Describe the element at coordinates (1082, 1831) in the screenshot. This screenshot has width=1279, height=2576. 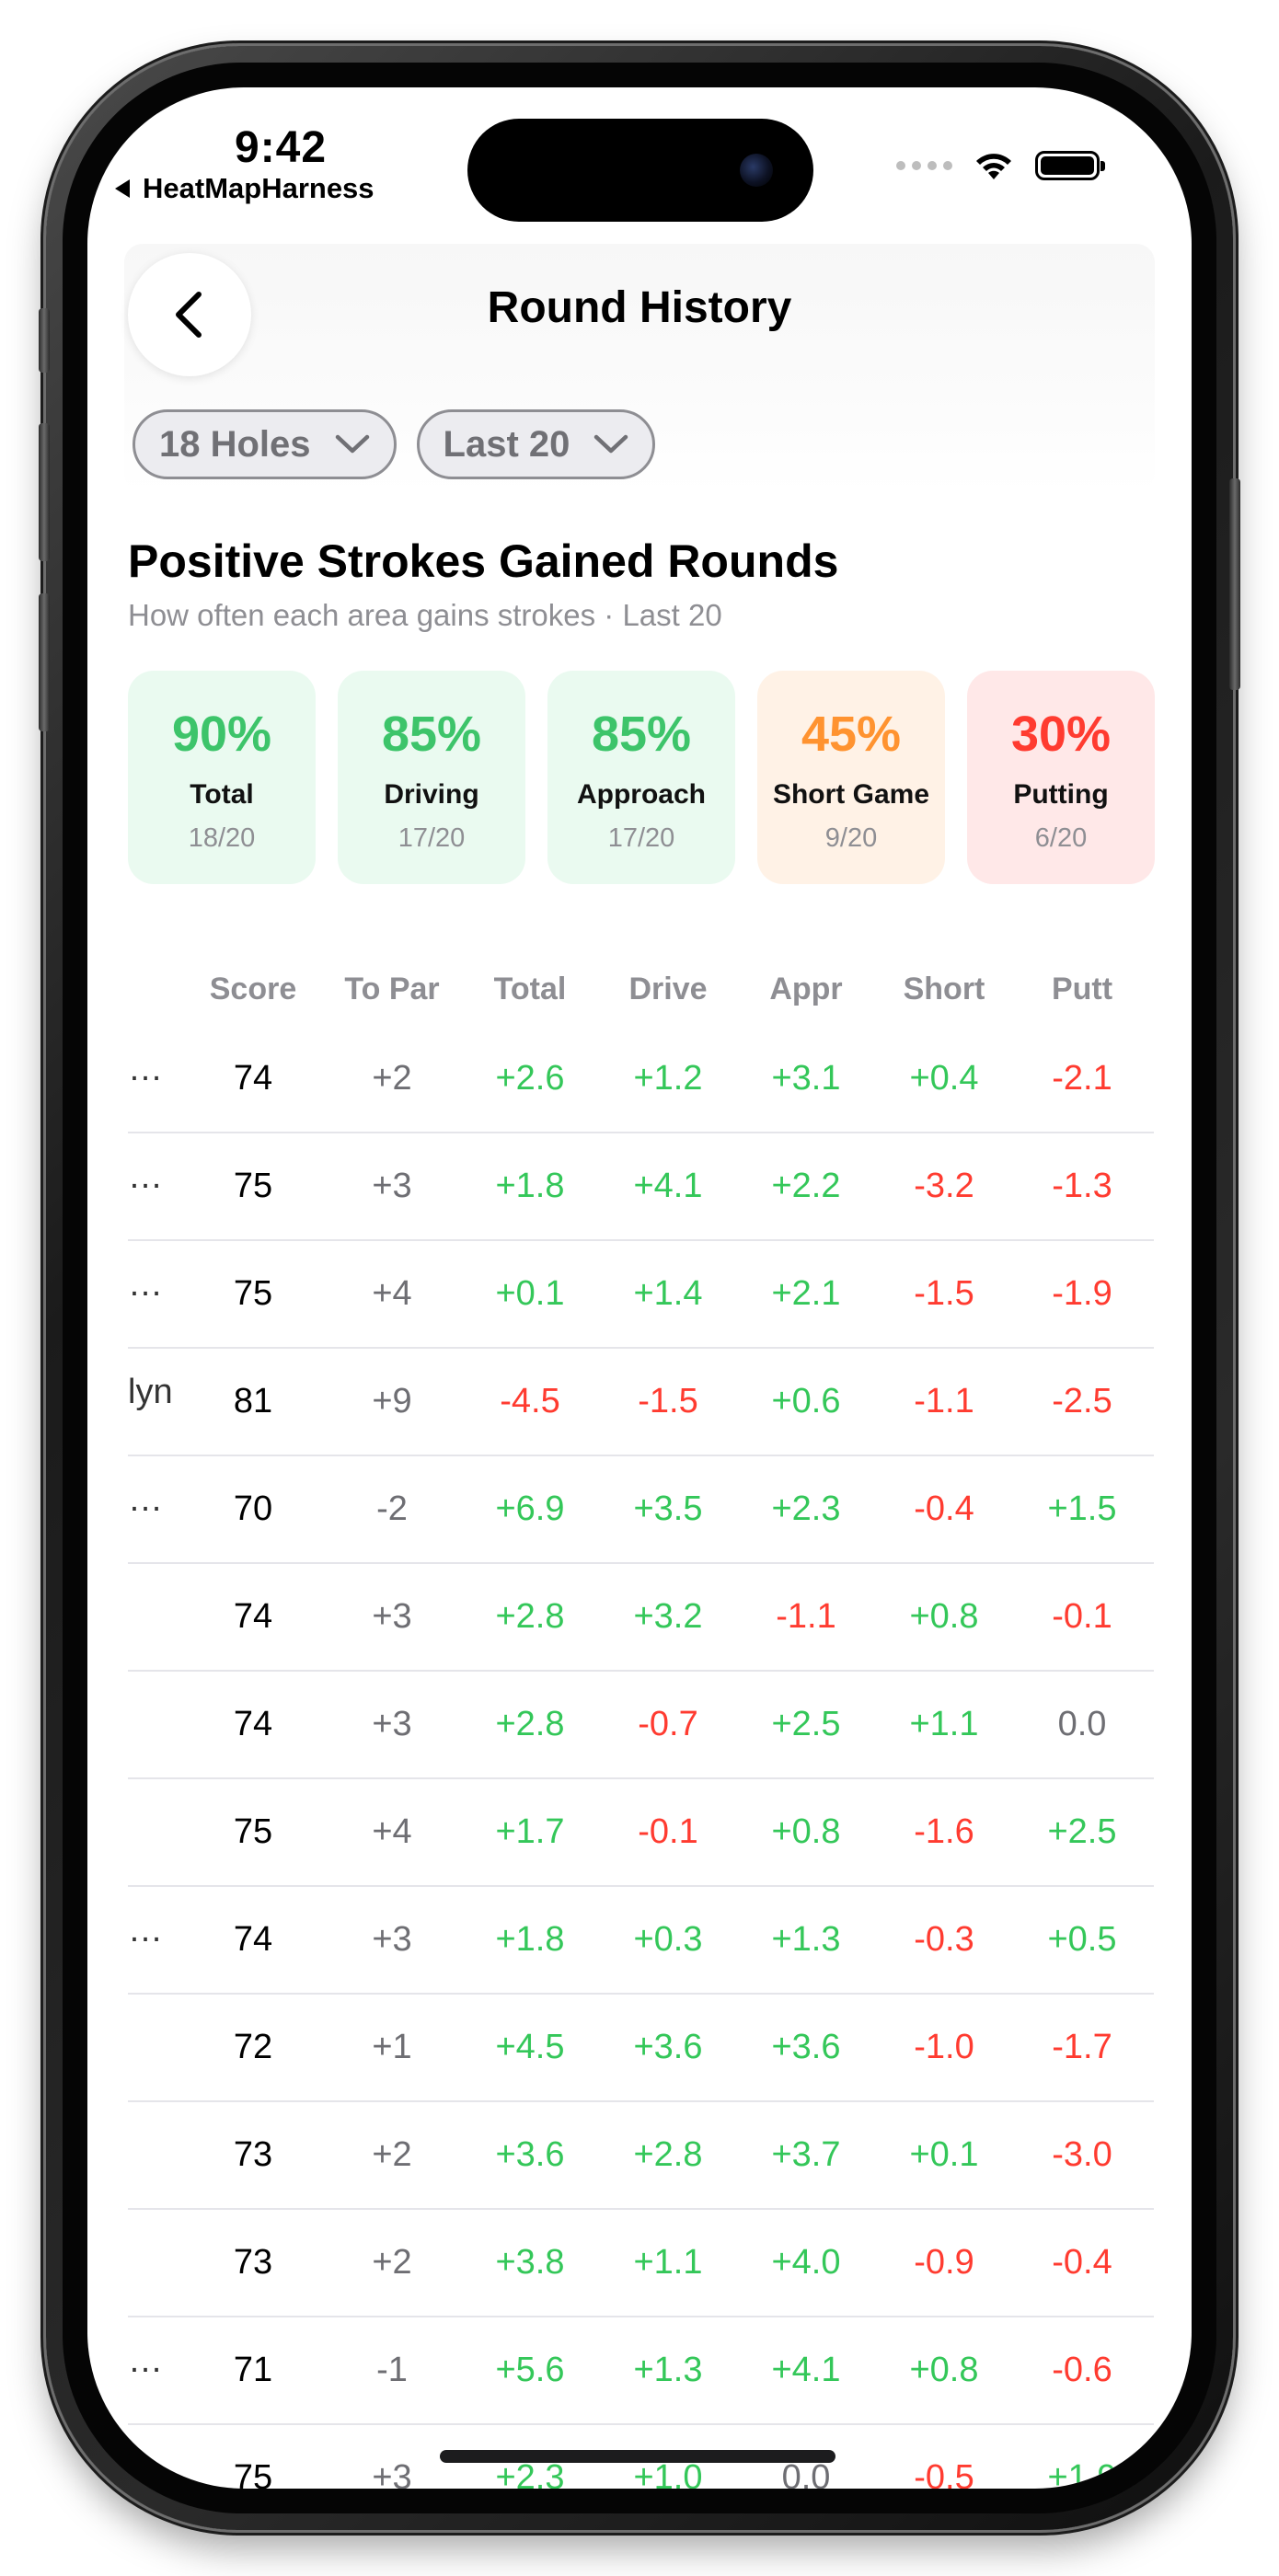
I see `putt-cell: +2.5` at that location.